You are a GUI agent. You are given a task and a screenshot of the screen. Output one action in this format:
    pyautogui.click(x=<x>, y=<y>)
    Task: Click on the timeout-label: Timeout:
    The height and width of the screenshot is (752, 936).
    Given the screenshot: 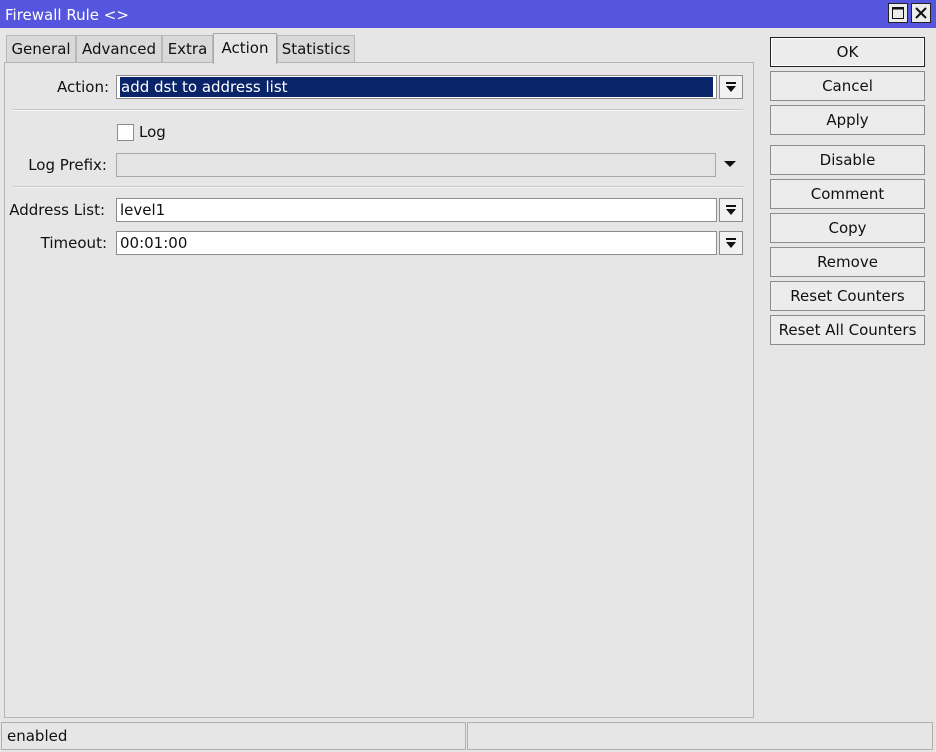 What is the action you would take?
    pyautogui.click(x=73, y=243)
    